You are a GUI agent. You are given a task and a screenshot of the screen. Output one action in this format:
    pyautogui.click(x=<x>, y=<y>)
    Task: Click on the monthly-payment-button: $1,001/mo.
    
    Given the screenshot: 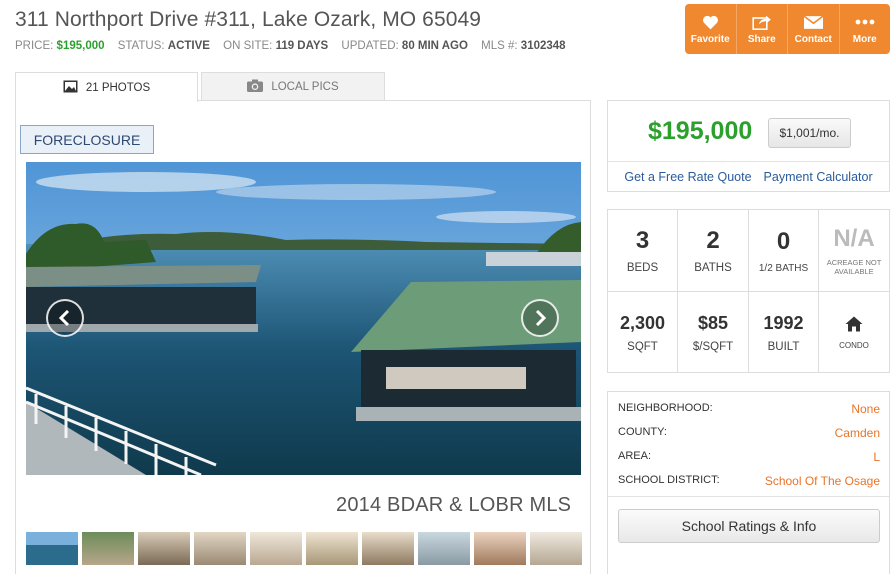 What is the action you would take?
    pyautogui.click(x=809, y=133)
    